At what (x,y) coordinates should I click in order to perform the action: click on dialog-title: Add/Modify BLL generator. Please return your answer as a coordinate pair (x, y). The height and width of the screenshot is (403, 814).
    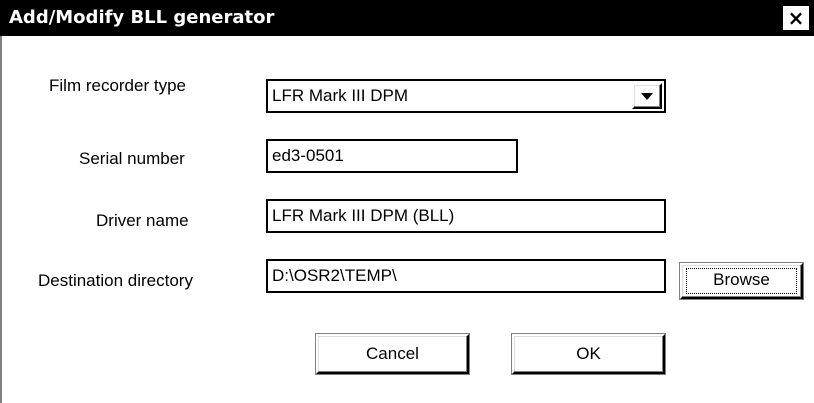
    Looking at the image, I should click on (142, 17).